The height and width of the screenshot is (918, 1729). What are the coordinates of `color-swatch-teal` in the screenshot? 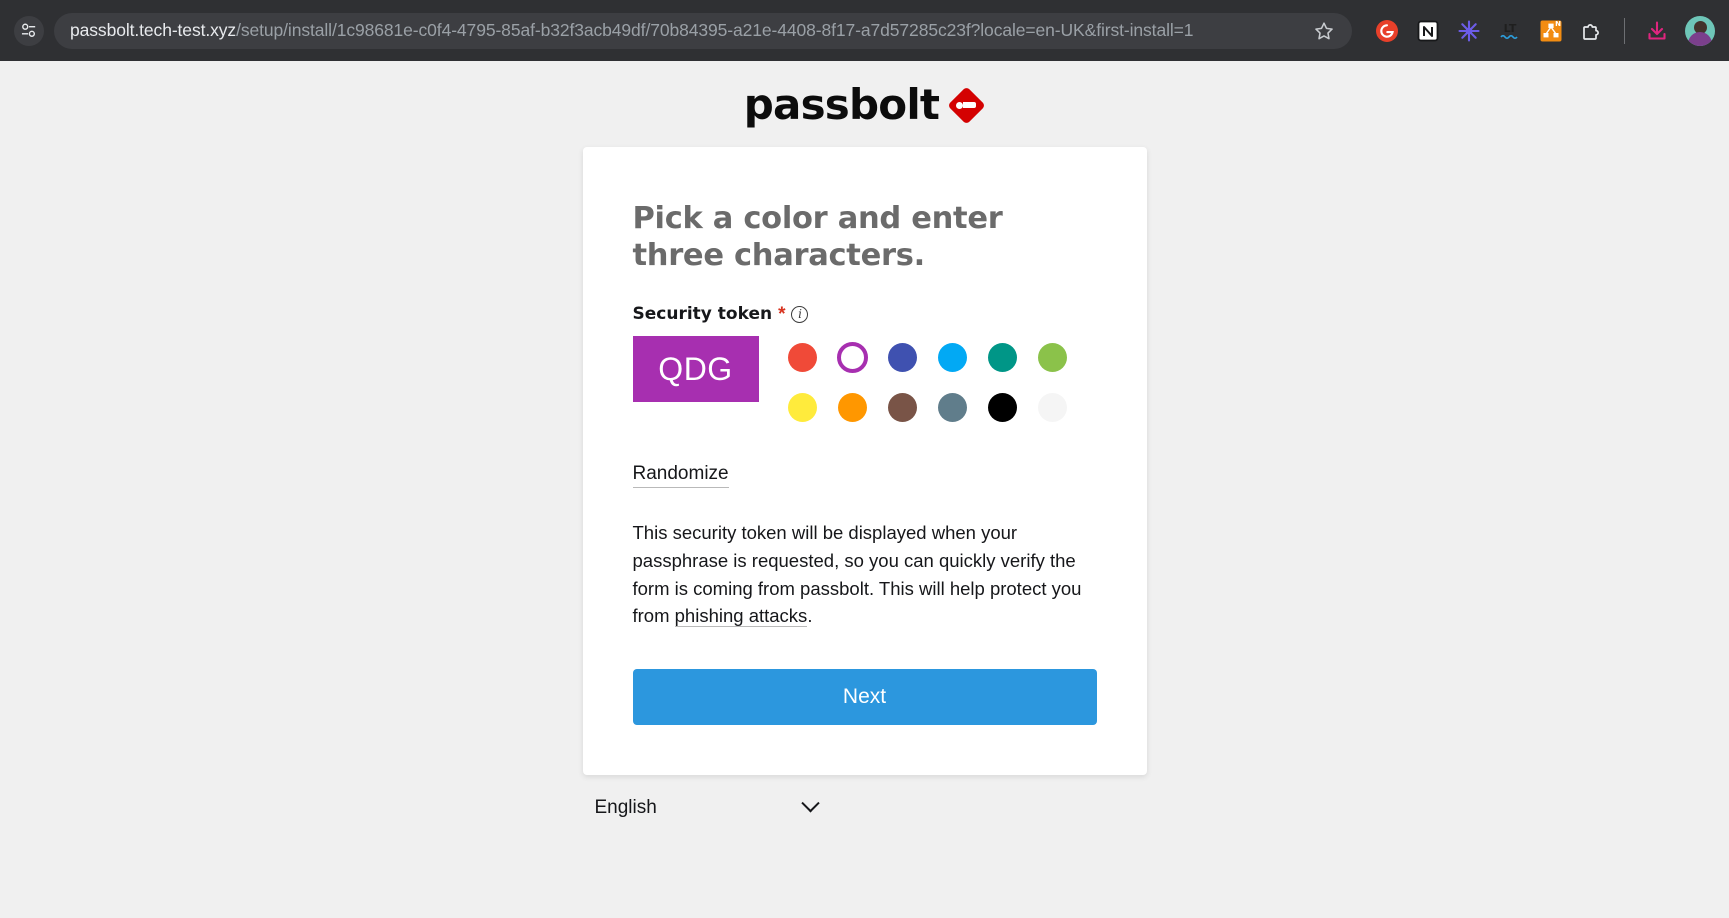 It's located at (1002, 357).